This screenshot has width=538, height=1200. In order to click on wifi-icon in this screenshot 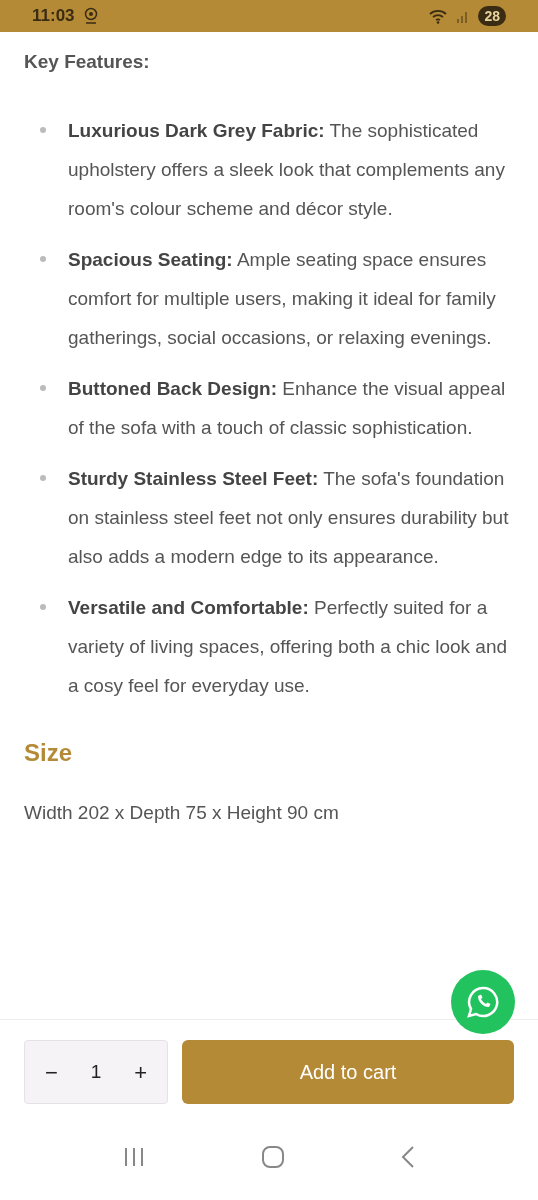, I will do `click(438, 16)`.